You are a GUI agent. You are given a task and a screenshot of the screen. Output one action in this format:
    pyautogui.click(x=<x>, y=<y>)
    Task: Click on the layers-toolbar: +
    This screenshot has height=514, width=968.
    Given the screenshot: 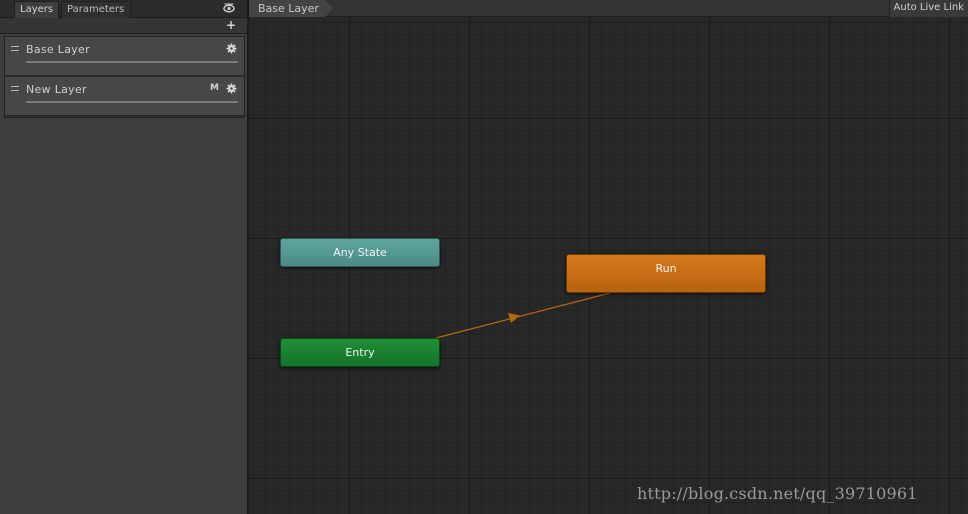 What is the action you would take?
    pyautogui.click(x=123, y=26)
    